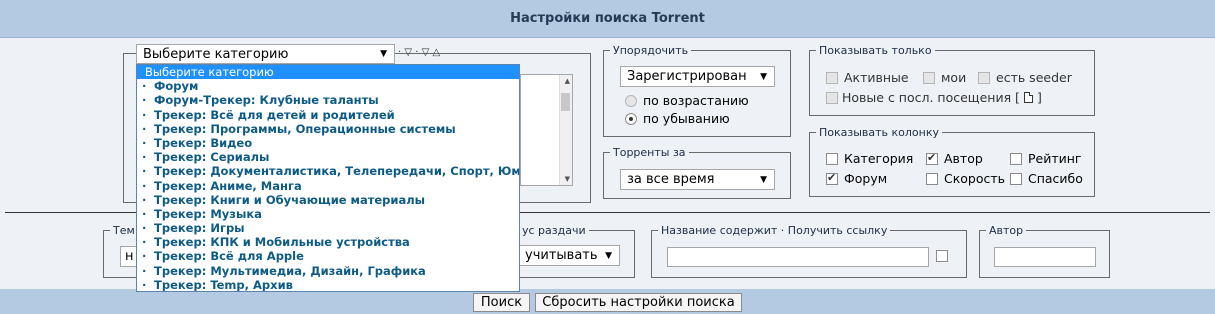 Image resolution: width=1215 pixels, height=314 pixels. I want to click on page-title: Настройки поиска Torrent, so click(607, 18).